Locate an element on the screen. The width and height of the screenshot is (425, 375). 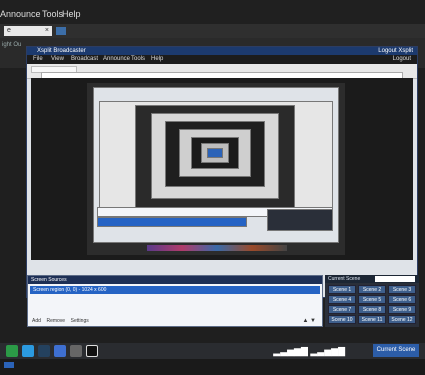
document-icon is located at coordinates (60, 351).